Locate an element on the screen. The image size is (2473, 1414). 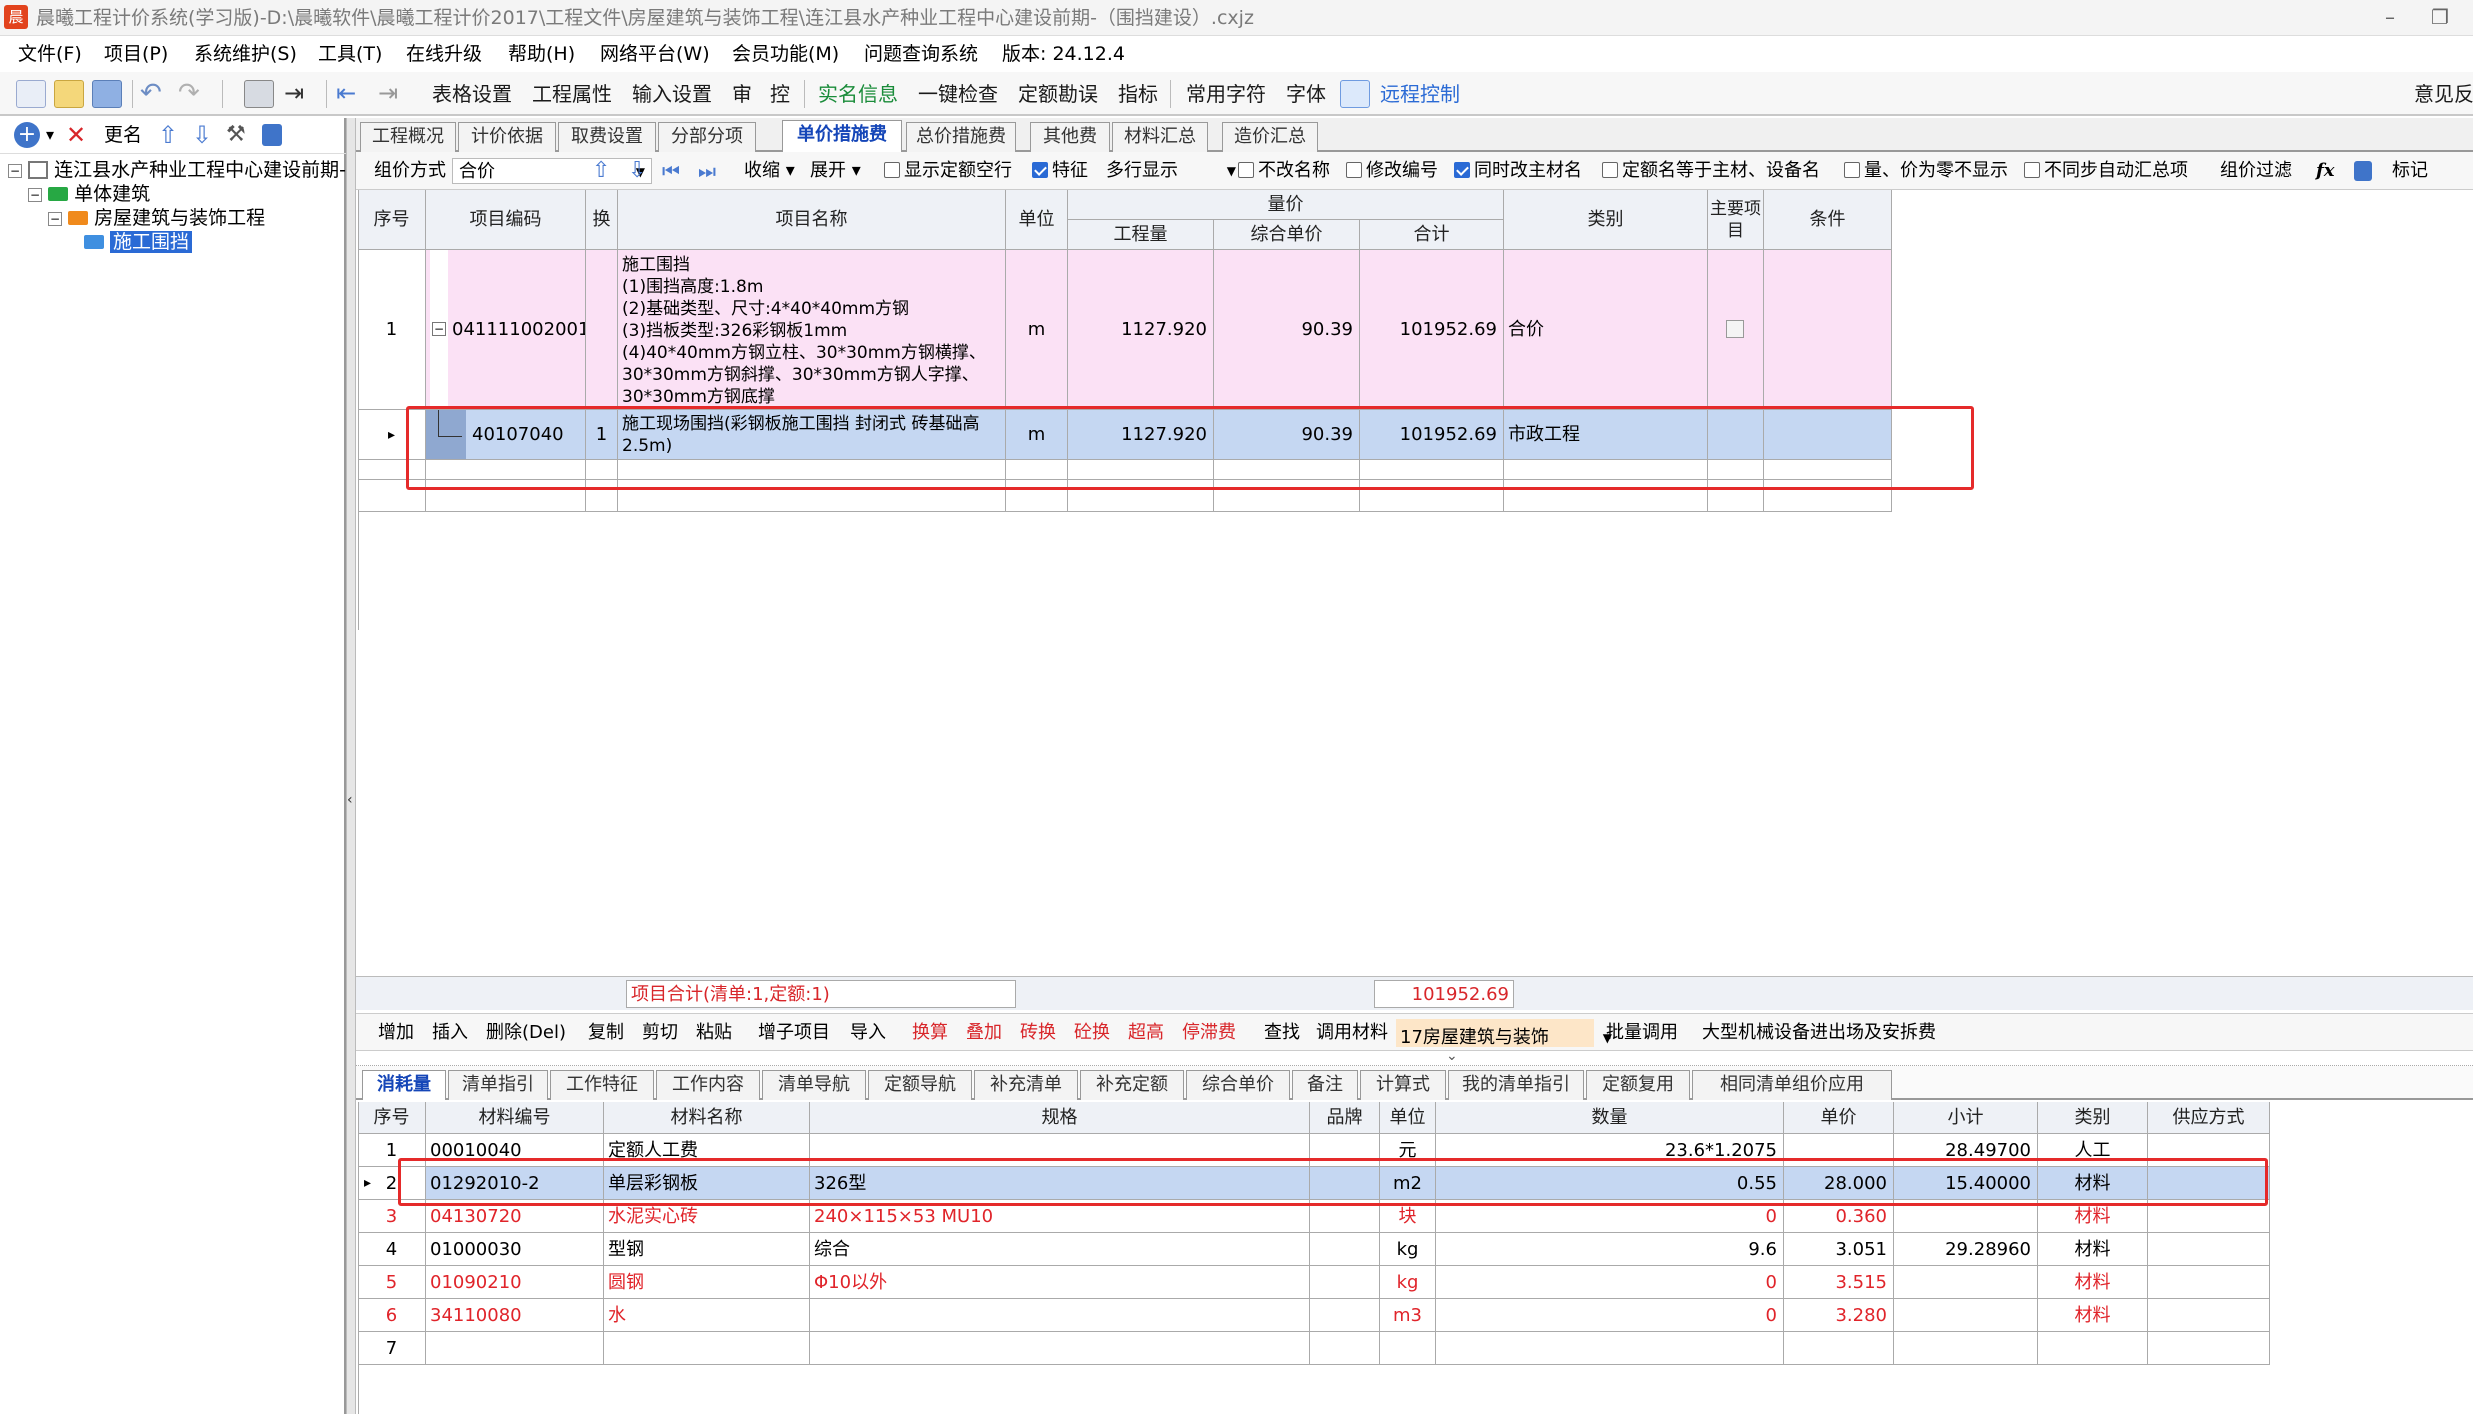
tab-total-price-measures: 总价措施费 is located at coordinates (961, 137).